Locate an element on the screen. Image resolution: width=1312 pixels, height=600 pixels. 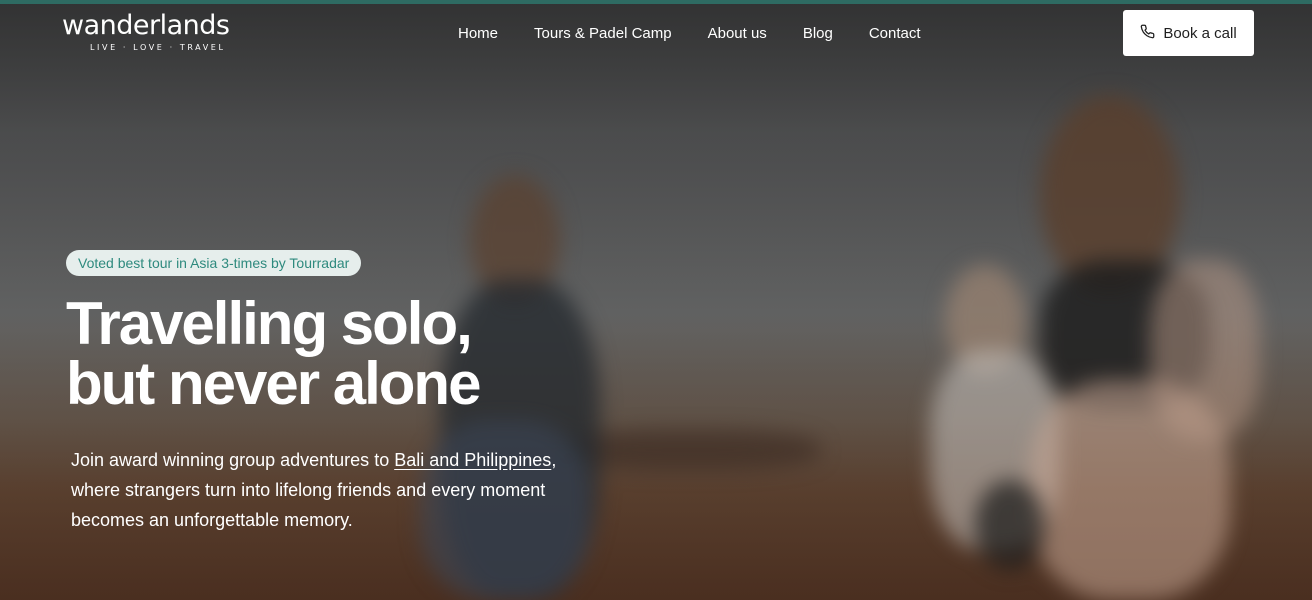
hero-headline-line-2: but never alone is located at coordinates (273, 383).